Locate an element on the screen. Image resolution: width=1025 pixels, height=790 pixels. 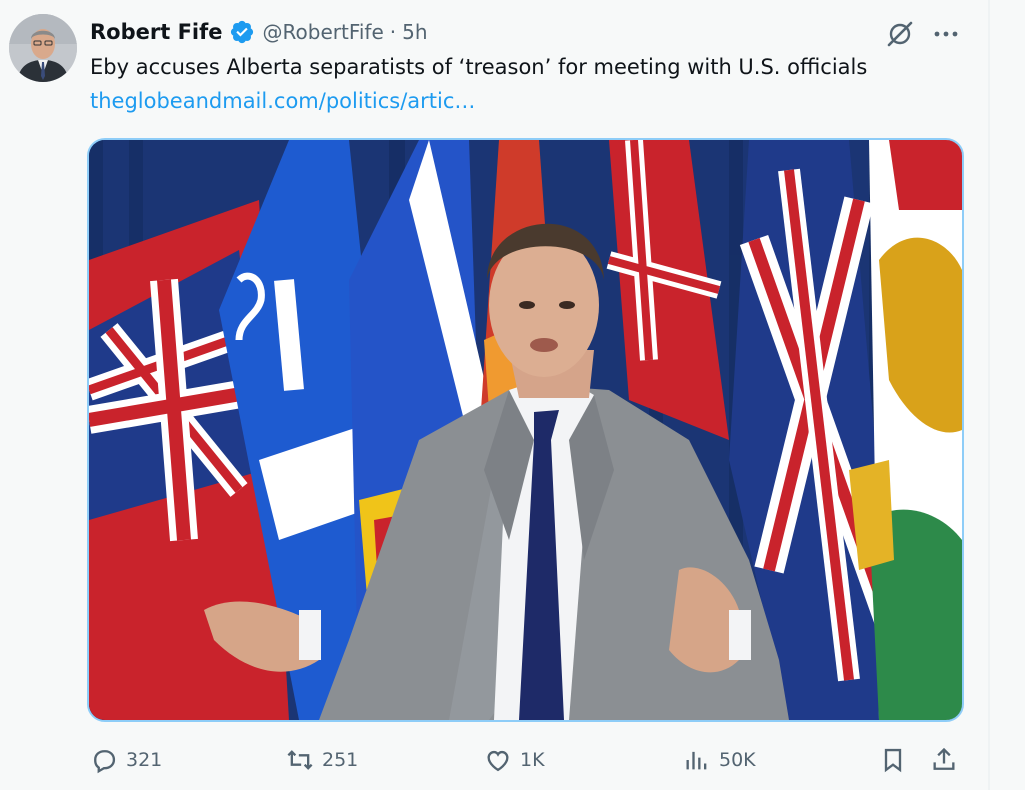
retweet-button: 251 is located at coordinates (322, 760).